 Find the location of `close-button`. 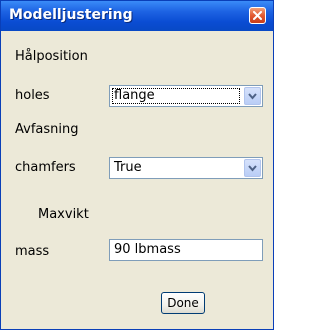

close-button is located at coordinates (257, 15).